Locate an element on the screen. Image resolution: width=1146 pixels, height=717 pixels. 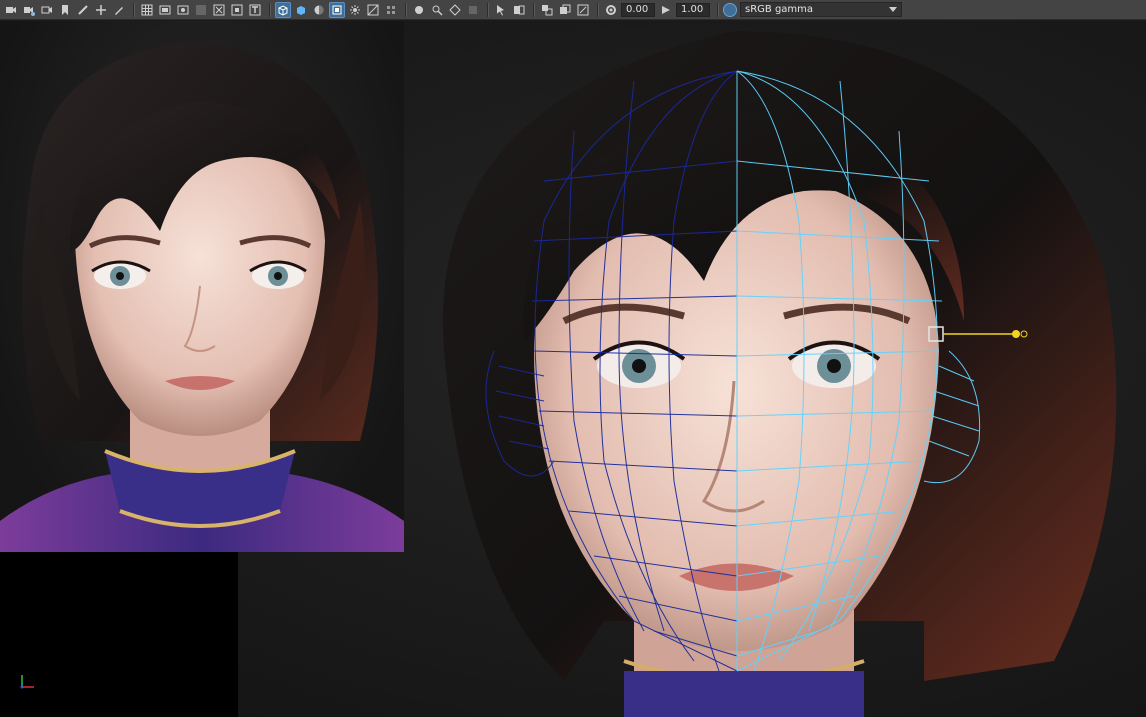
viewport-toolbar: 0.00 1.00 sRGB gamma is located at coordinates (573, 10).